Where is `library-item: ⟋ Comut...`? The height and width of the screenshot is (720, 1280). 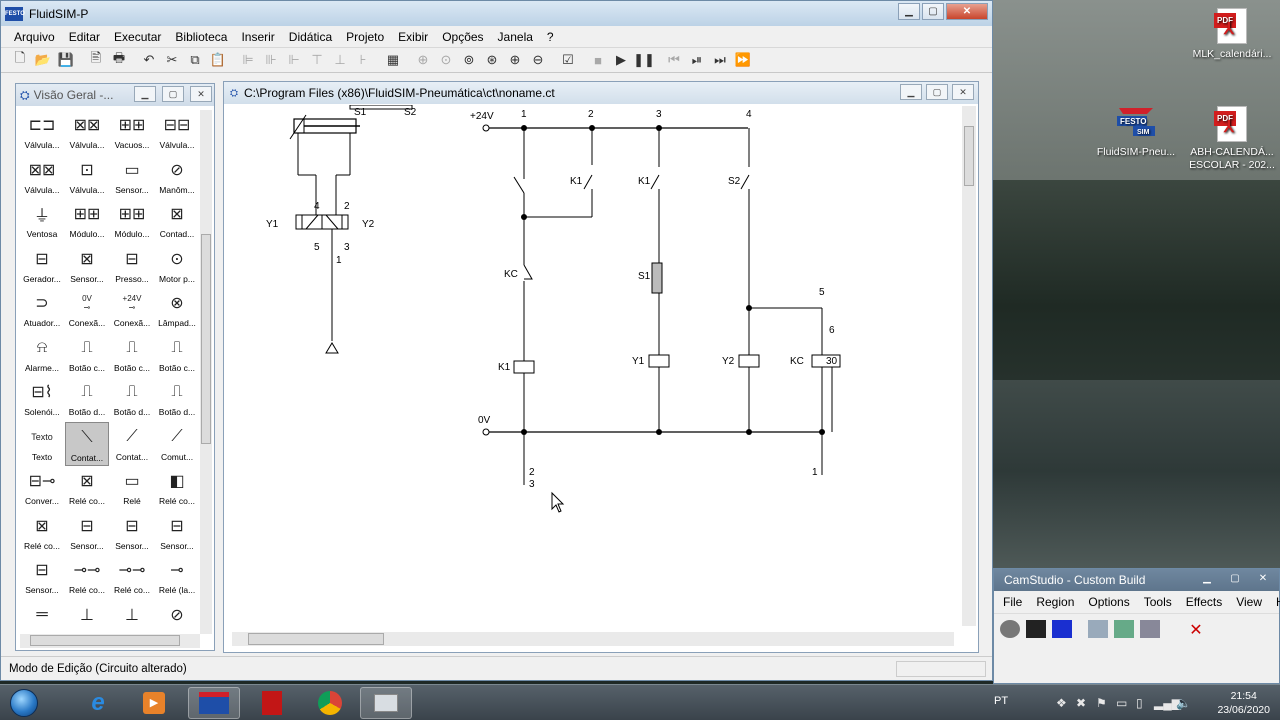 library-item: ⟋ Comut... is located at coordinates (177, 444).